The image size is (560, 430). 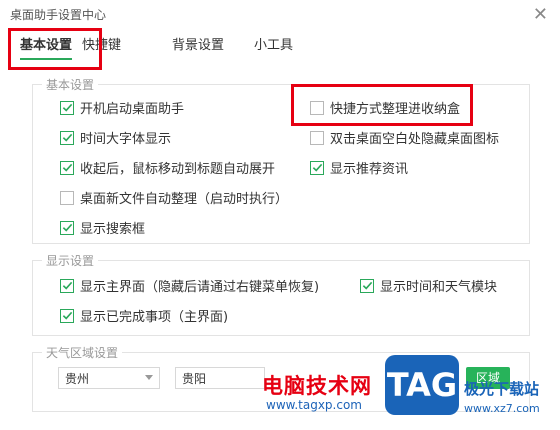 I want to click on option-search-box: 显示搜索框, so click(x=102, y=227).